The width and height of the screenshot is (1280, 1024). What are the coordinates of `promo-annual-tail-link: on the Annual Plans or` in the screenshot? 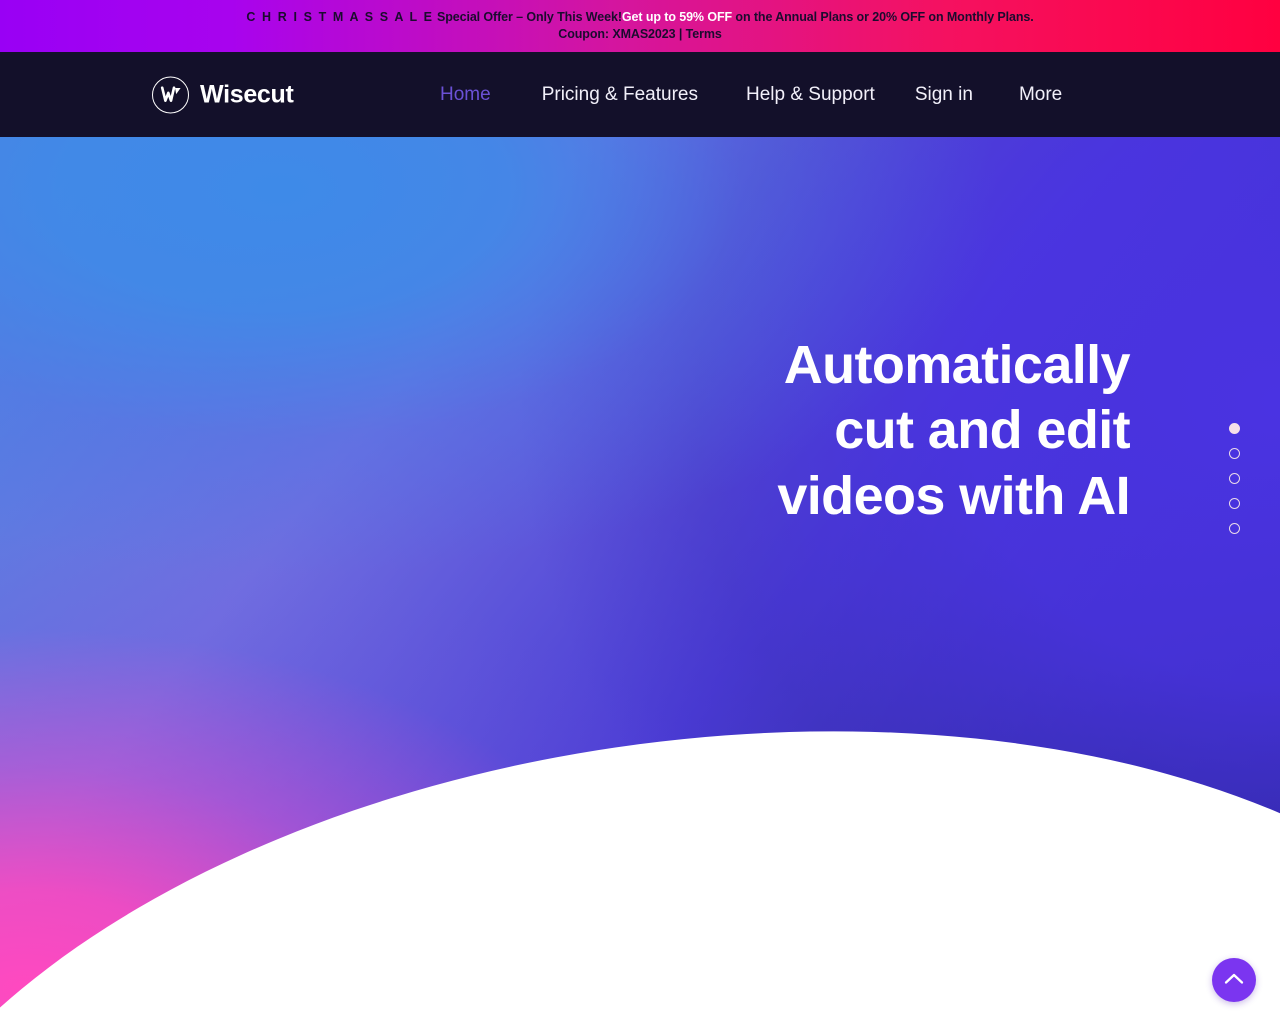 It's located at (802, 17).